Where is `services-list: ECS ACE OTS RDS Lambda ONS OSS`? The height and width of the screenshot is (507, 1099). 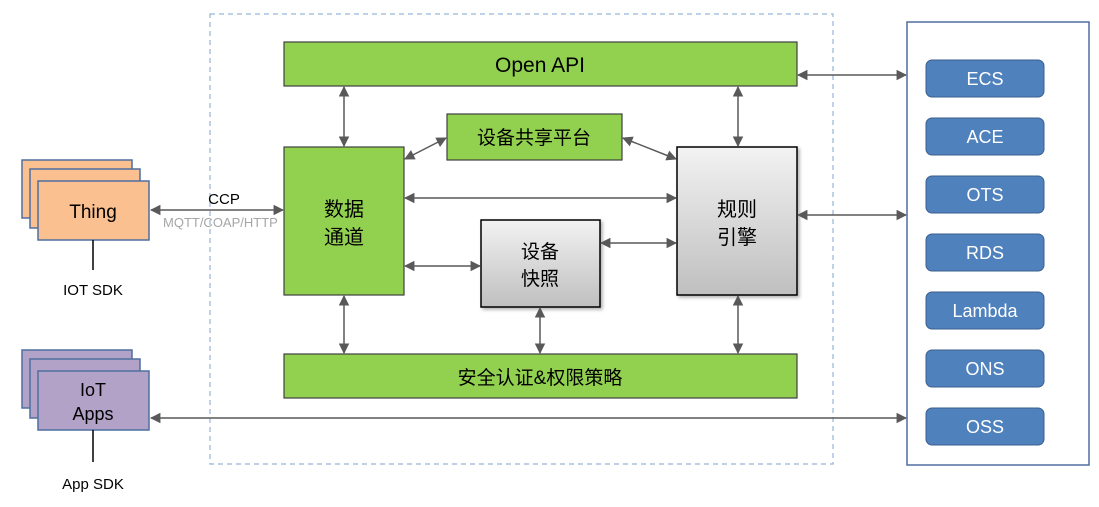 services-list: ECS ACE OTS RDS Lambda ONS OSS is located at coordinates (985, 252).